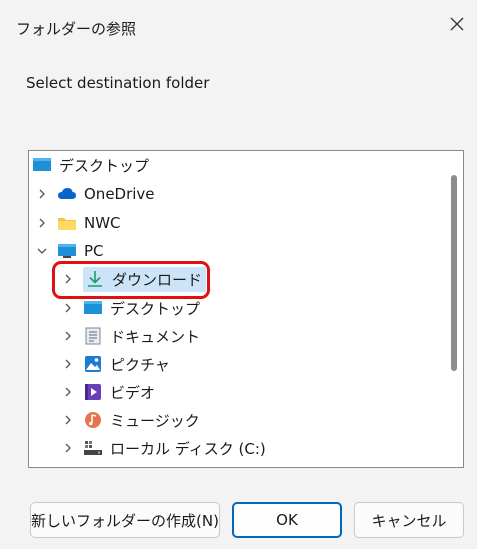 Image resolution: width=477 pixels, height=549 pixels. I want to click on music-icon, so click(93, 420).